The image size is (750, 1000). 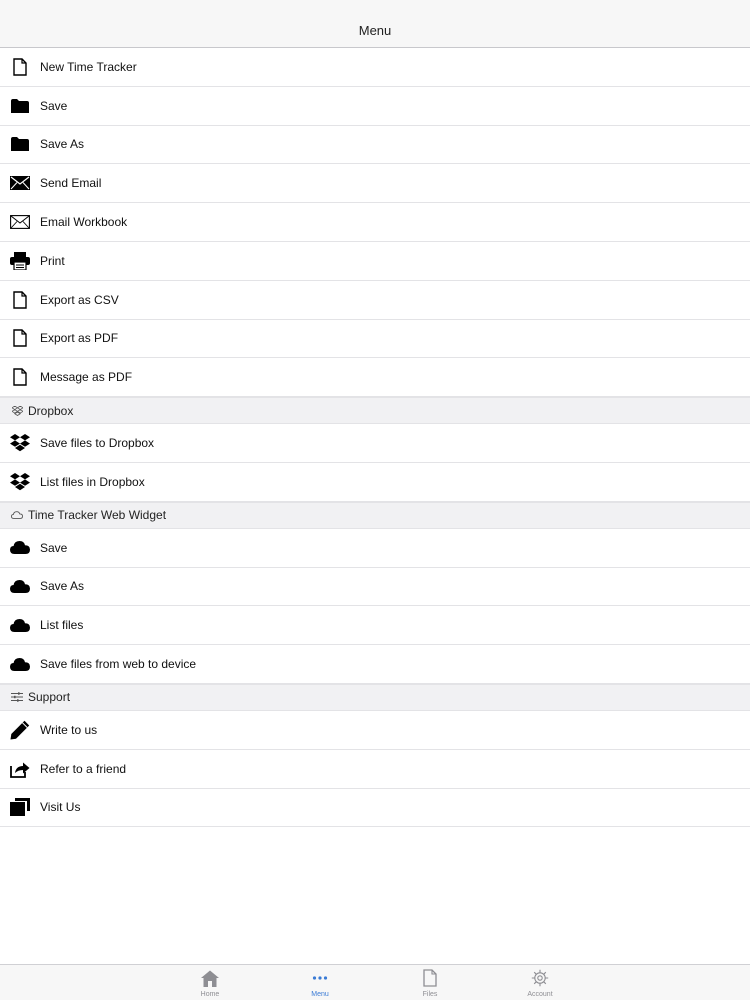 I want to click on menu-item-export-pdf: Export as PDF, so click(x=375, y=339).